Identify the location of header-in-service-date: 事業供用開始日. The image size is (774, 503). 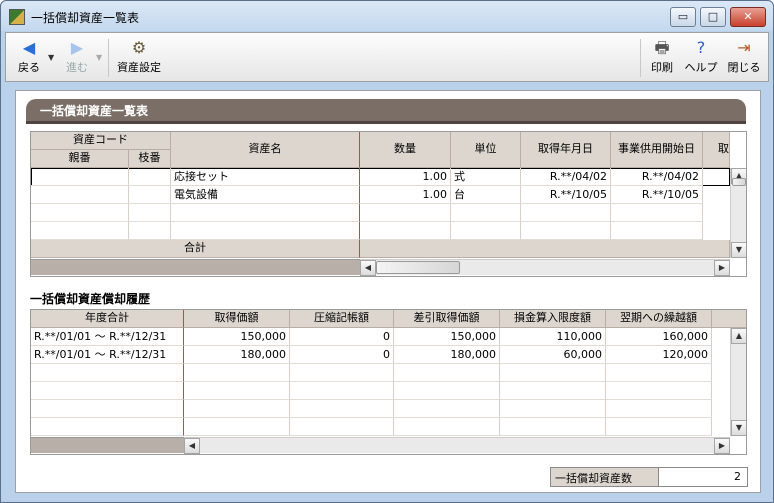
(657, 150).